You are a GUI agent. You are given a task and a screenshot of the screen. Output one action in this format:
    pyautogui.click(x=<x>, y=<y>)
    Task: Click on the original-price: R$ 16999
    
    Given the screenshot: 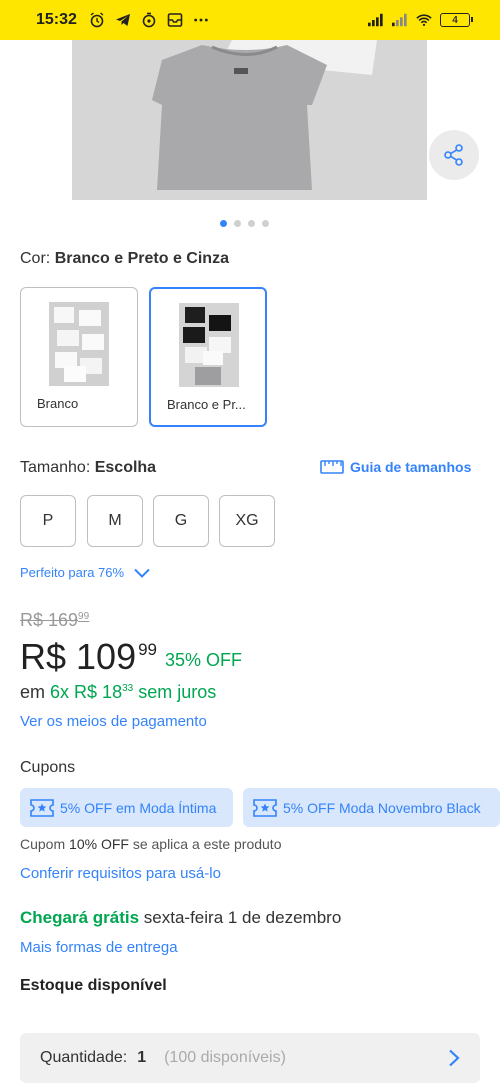 What is the action you would take?
    pyautogui.click(x=54, y=620)
    